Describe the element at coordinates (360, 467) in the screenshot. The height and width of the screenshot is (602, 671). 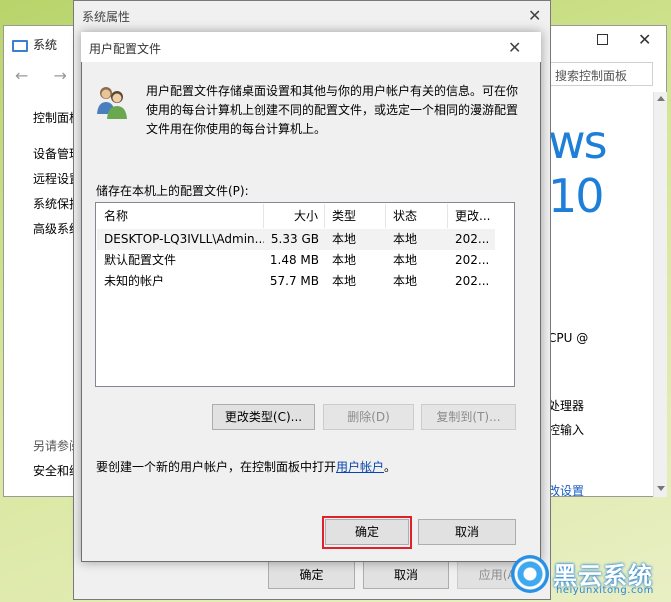
I see `user-accounts-link: 用户帐户` at that location.